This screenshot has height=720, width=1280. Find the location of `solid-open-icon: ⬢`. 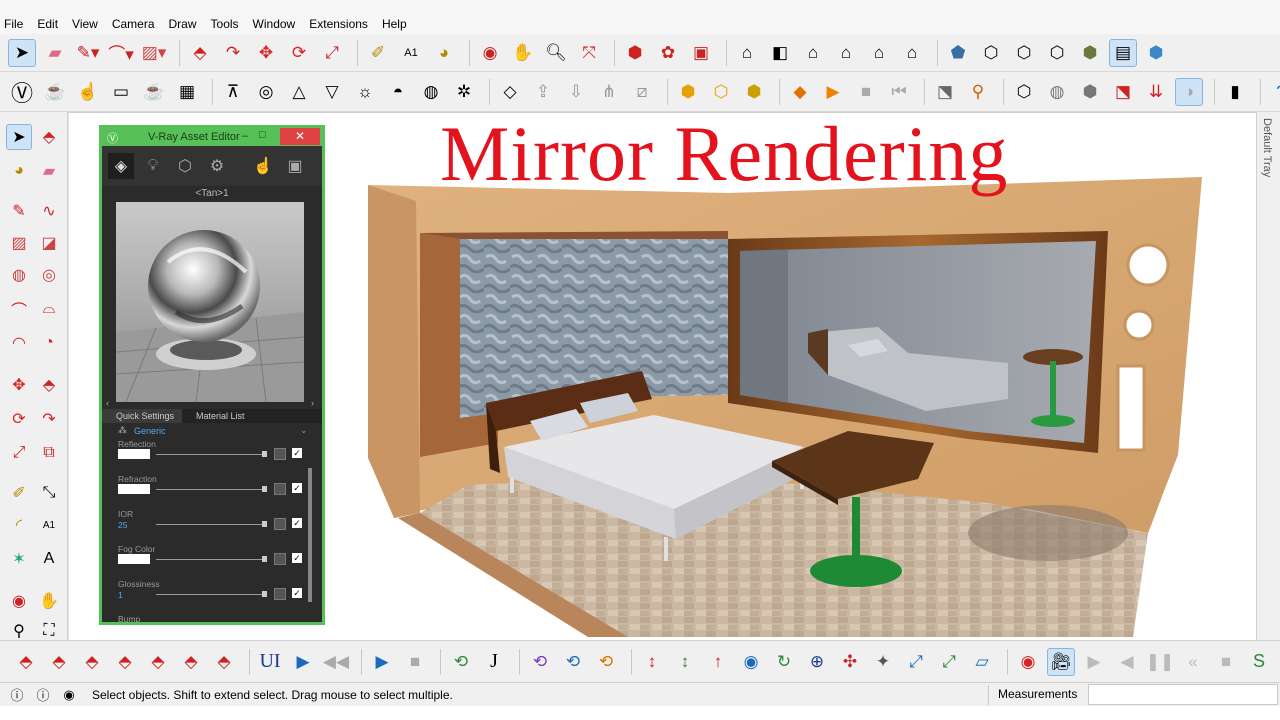

solid-open-icon: ⬢ is located at coordinates (754, 92).